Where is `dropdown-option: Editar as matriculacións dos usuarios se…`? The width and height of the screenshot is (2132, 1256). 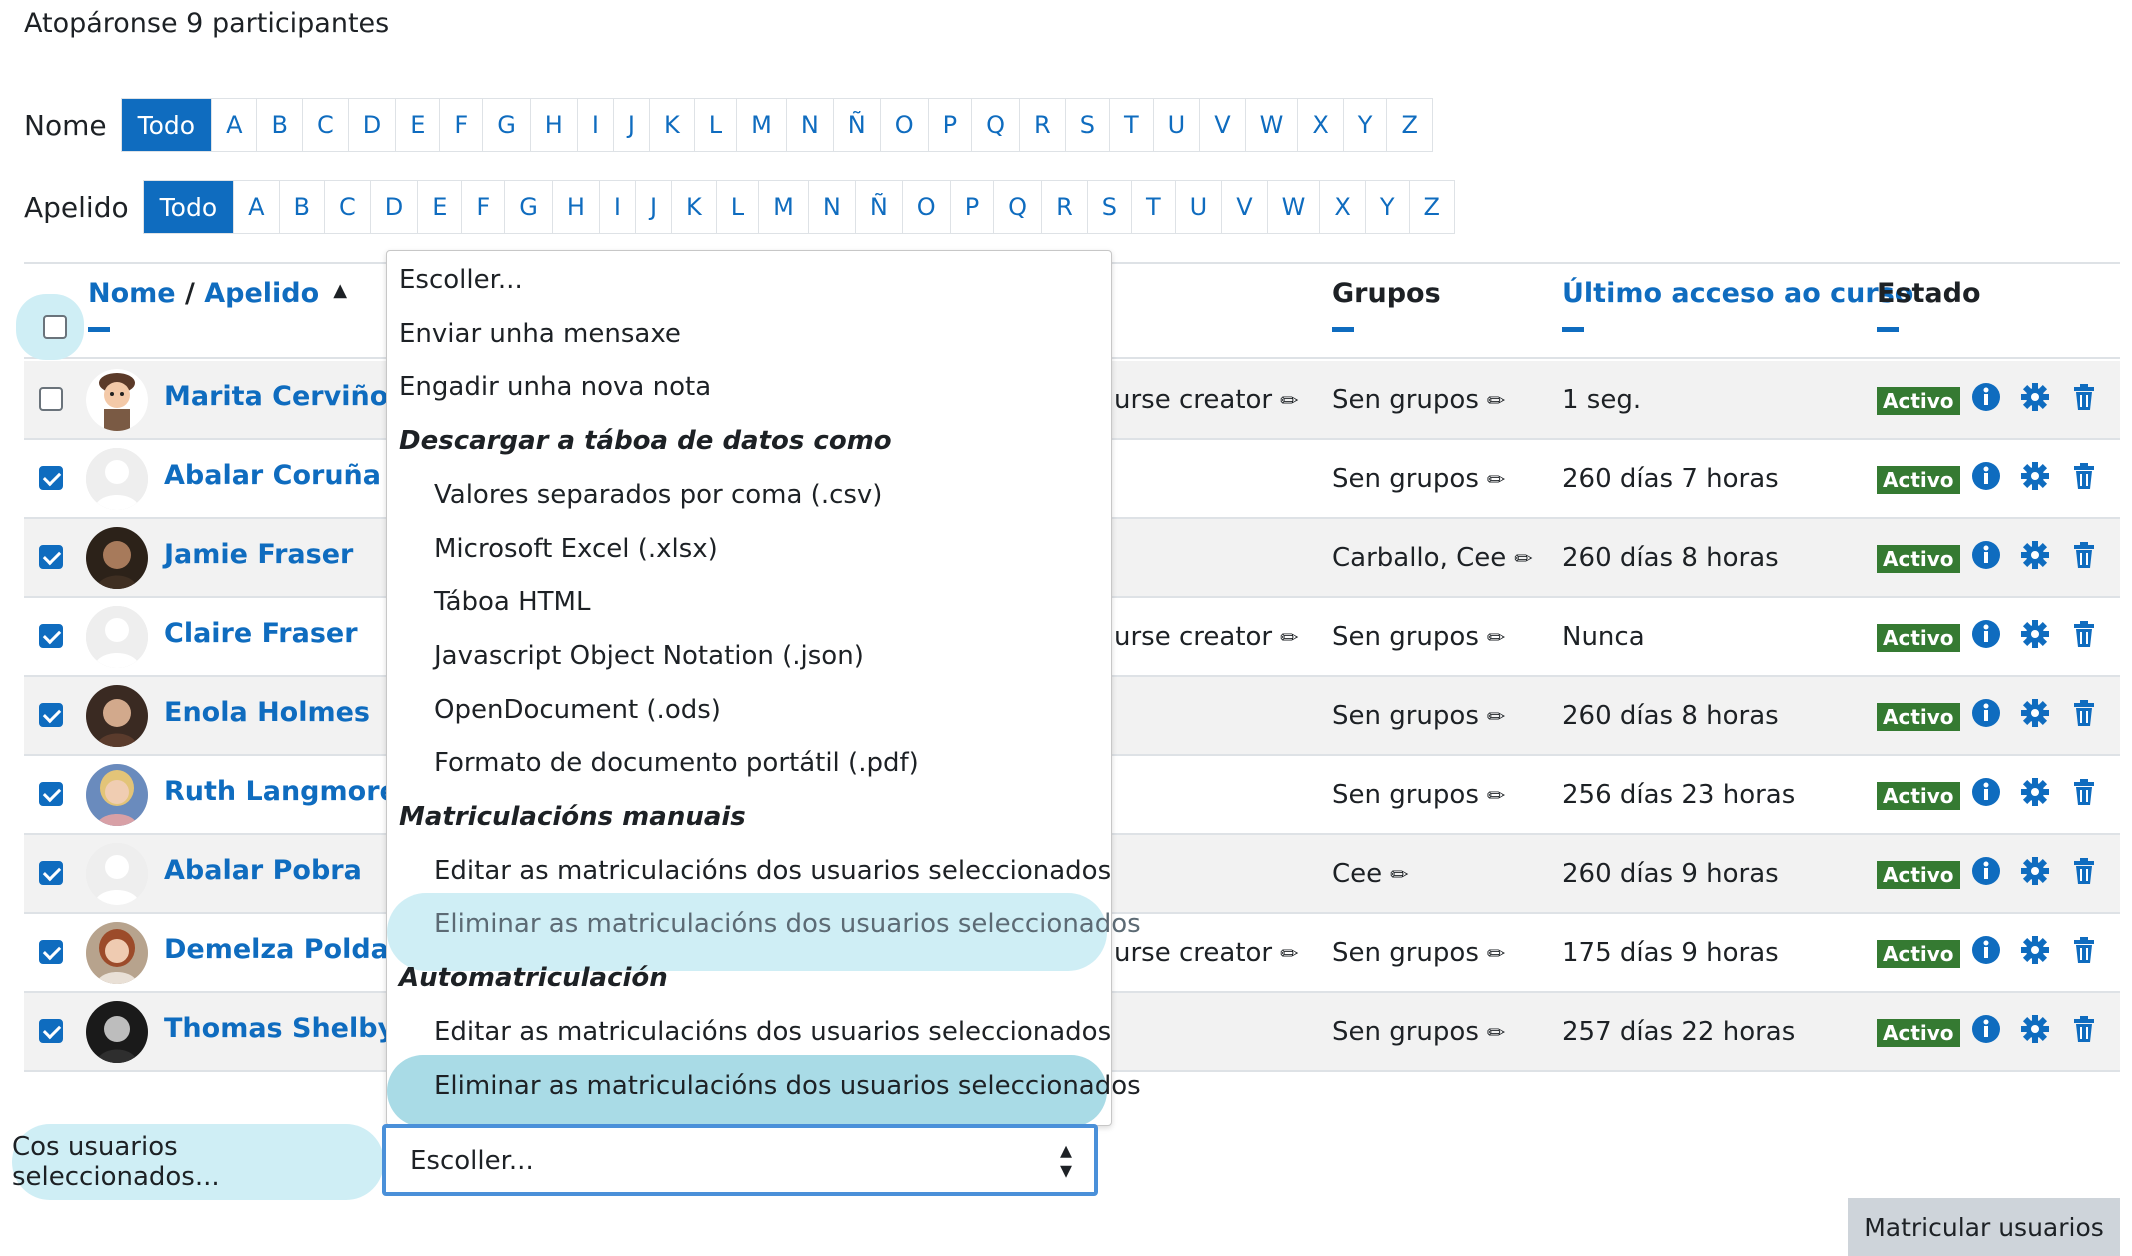
dropdown-option: Editar as matriculacións dos usuarios se… is located at coordinates (772, 871).